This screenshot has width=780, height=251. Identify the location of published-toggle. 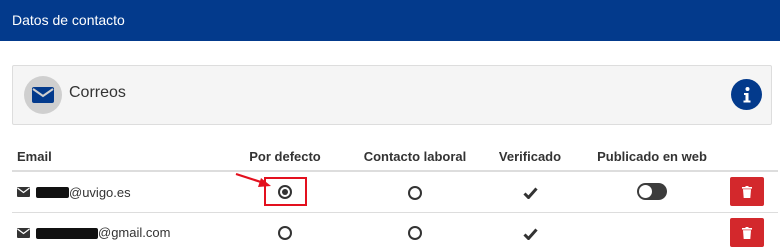
(652, 192).